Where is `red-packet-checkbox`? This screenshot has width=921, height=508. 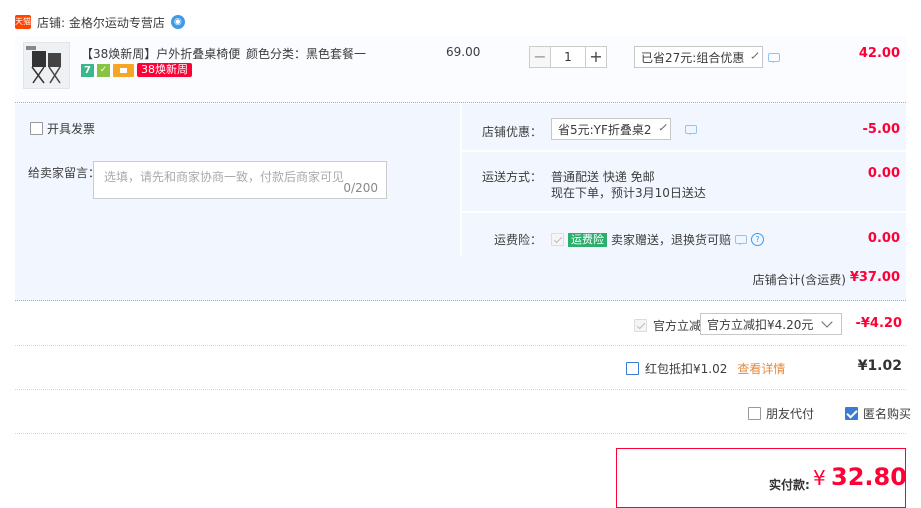 red-packet-checkbox is located at coordinates (632, 368).